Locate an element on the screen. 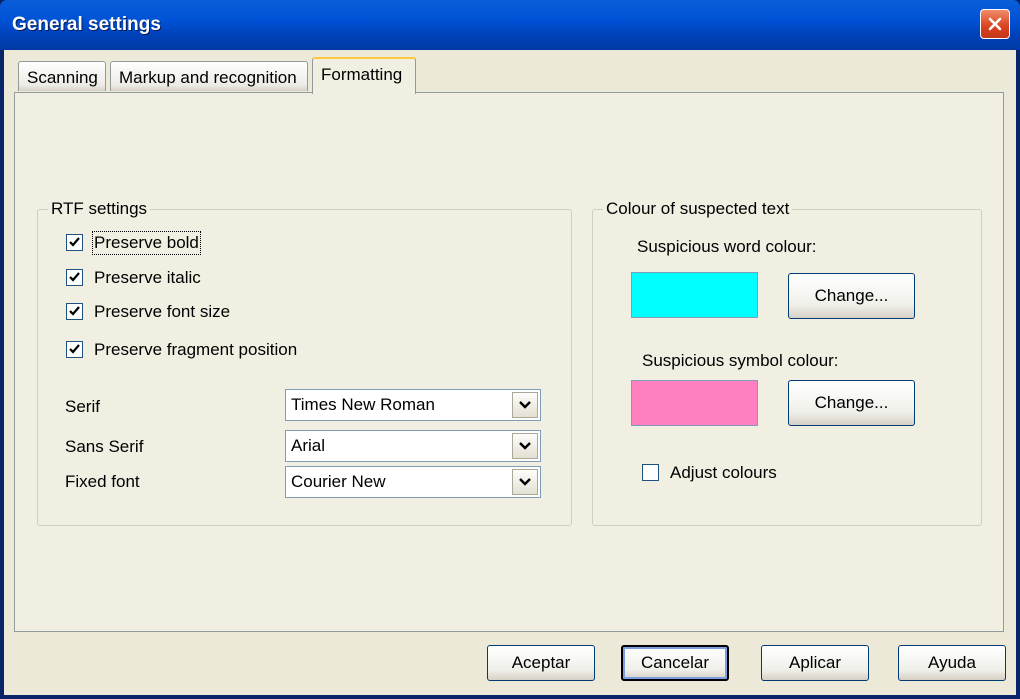  apply-button: Aplicar is located at coordinates (815, 663).